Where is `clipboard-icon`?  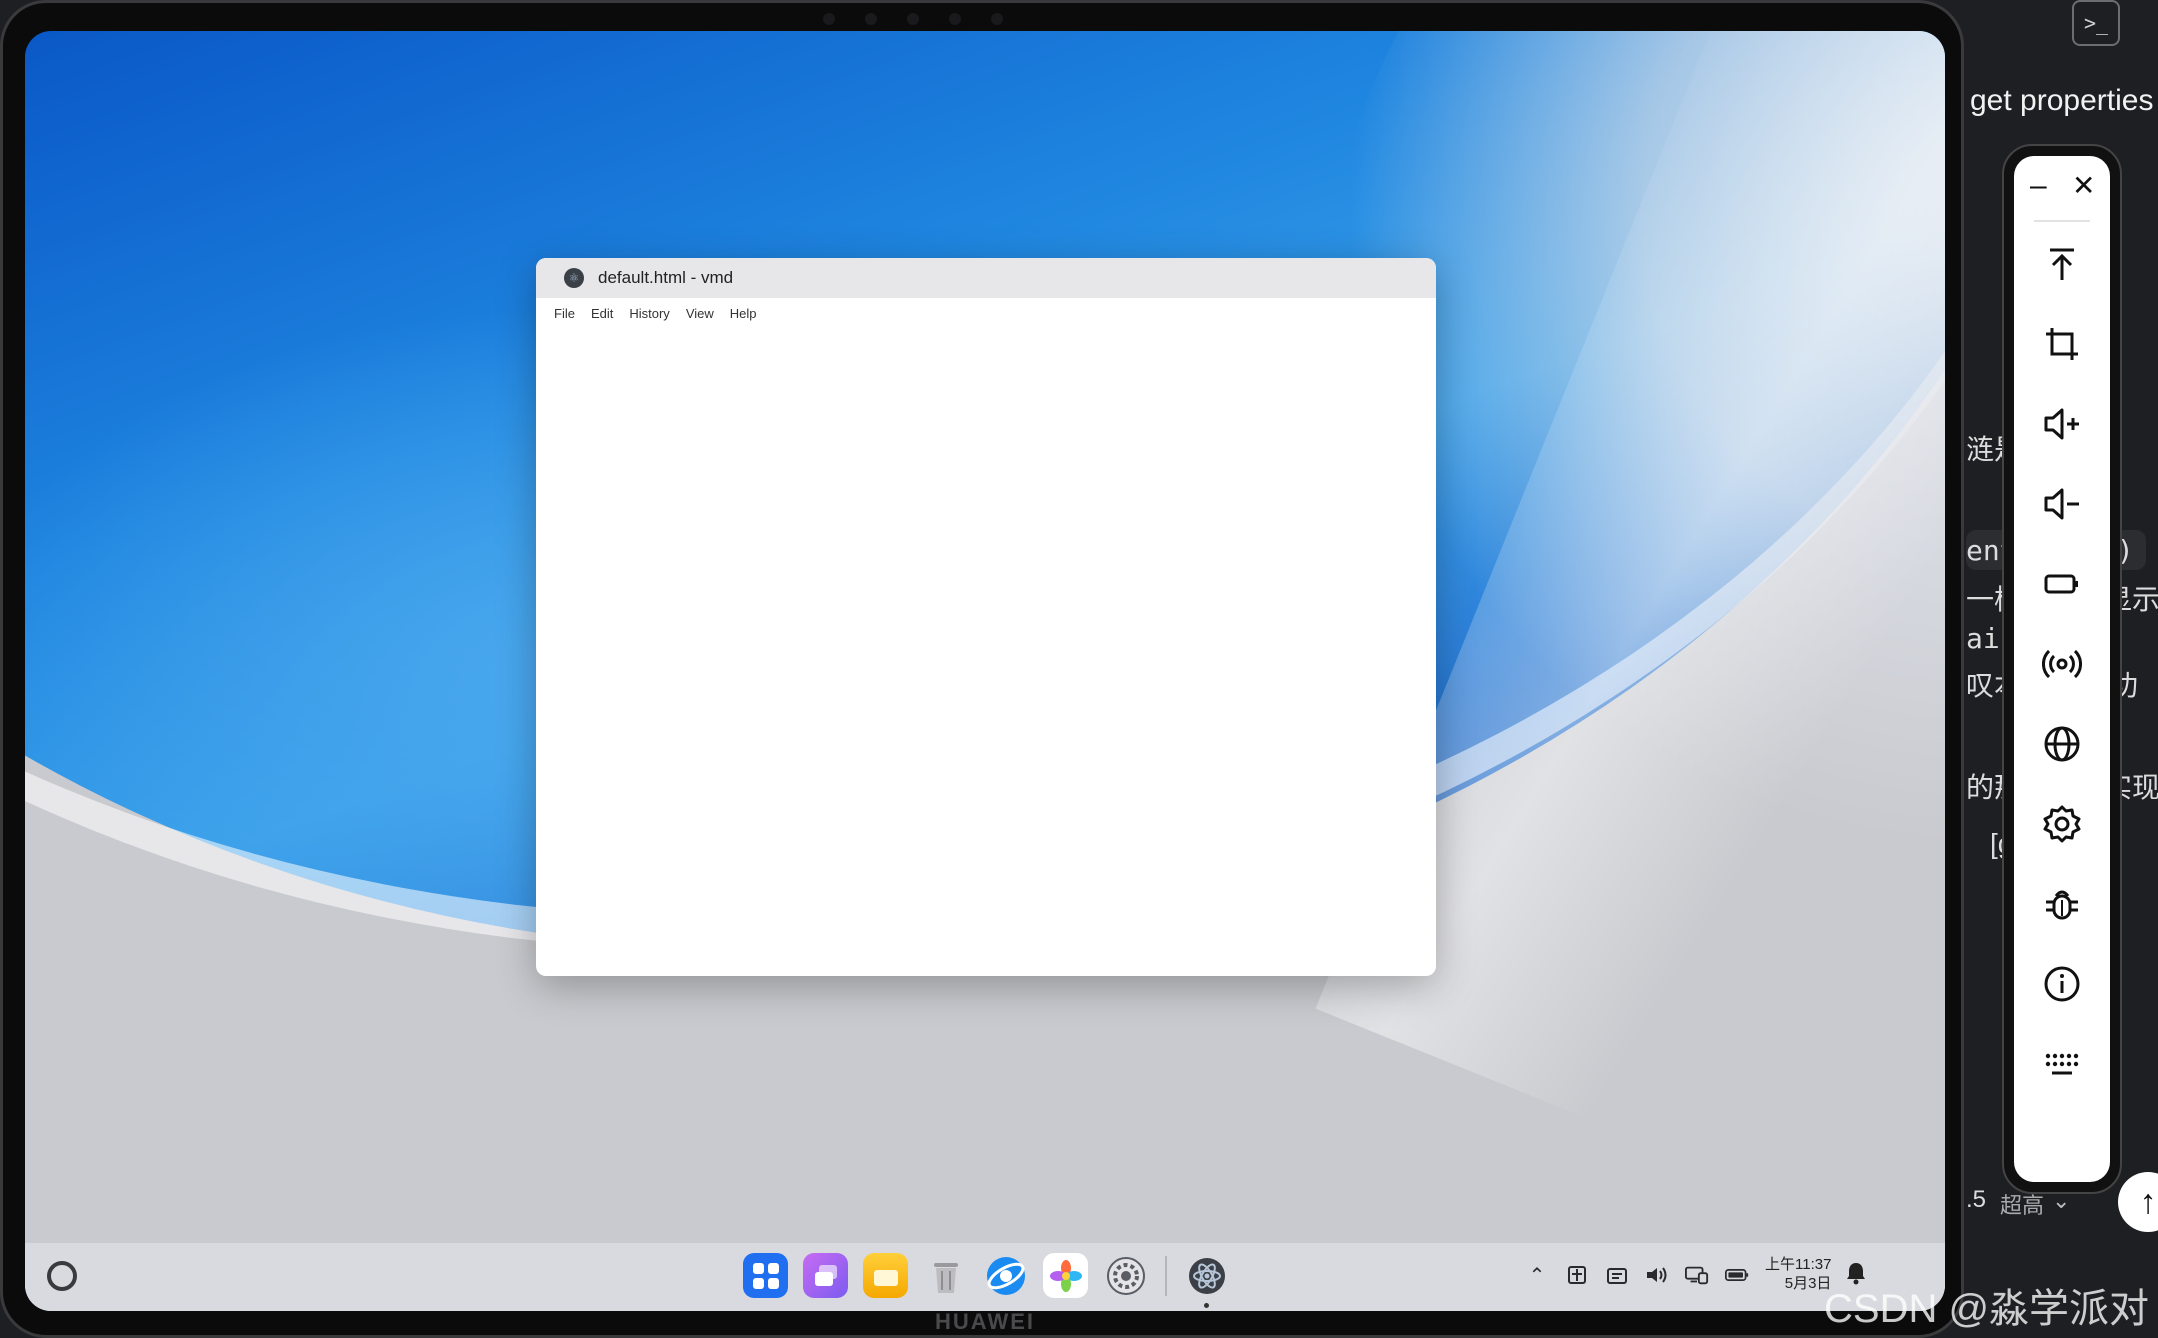
clipboard-icon is located at coordinates (1617, 1275).